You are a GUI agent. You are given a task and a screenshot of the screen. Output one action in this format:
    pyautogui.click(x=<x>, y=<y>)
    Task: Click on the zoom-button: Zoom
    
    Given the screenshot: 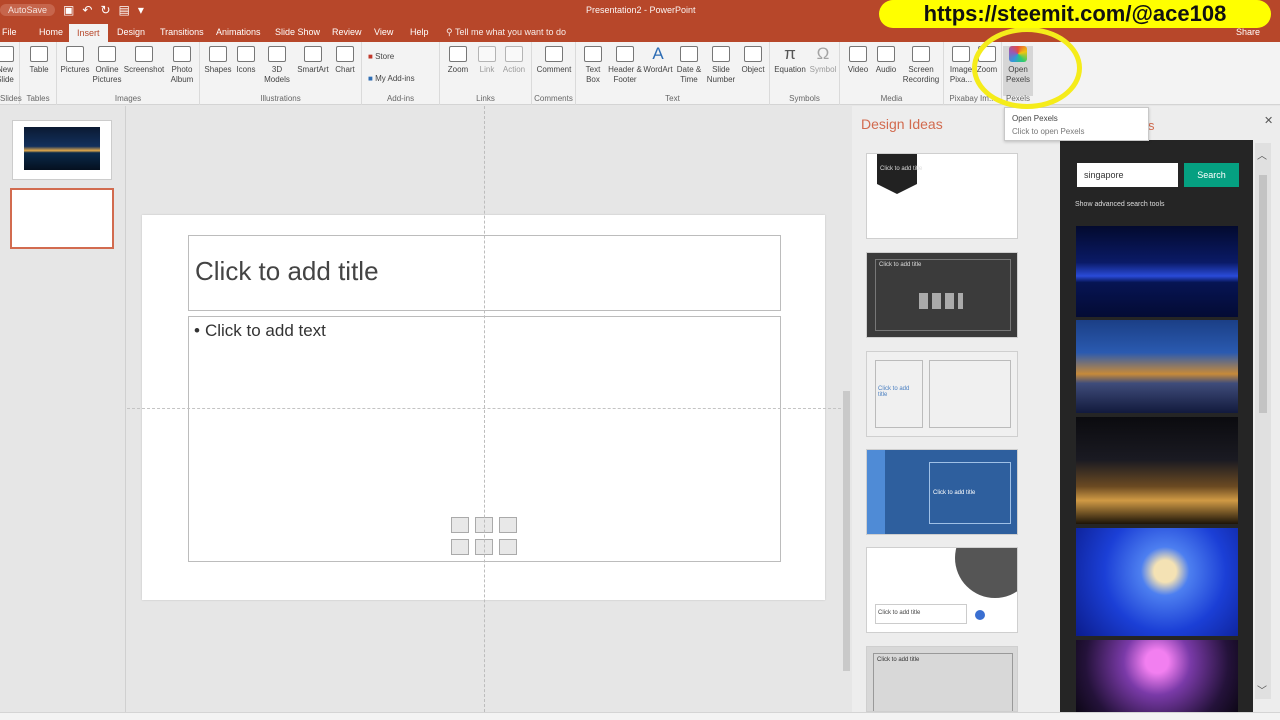 What is the action you would take?
    pyautogui.click(x=458, y=60)
    